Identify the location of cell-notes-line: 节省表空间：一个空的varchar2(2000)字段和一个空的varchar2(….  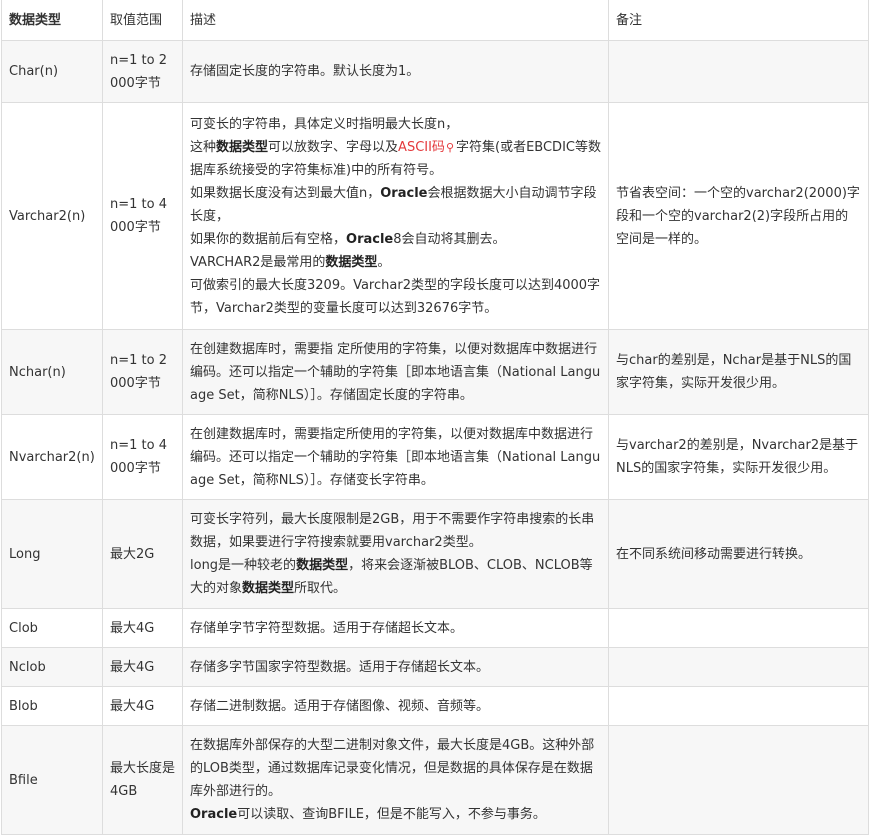
(738, 216).